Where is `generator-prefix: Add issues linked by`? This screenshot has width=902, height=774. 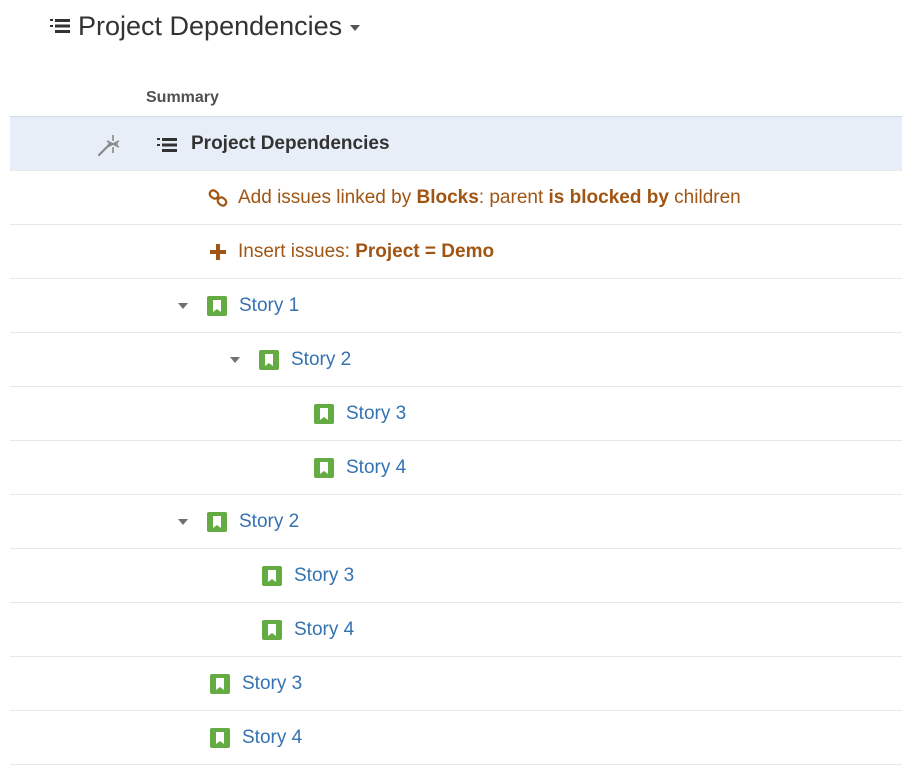 generator-prefix: Add issues linked by is located at coordinates (327, 197).